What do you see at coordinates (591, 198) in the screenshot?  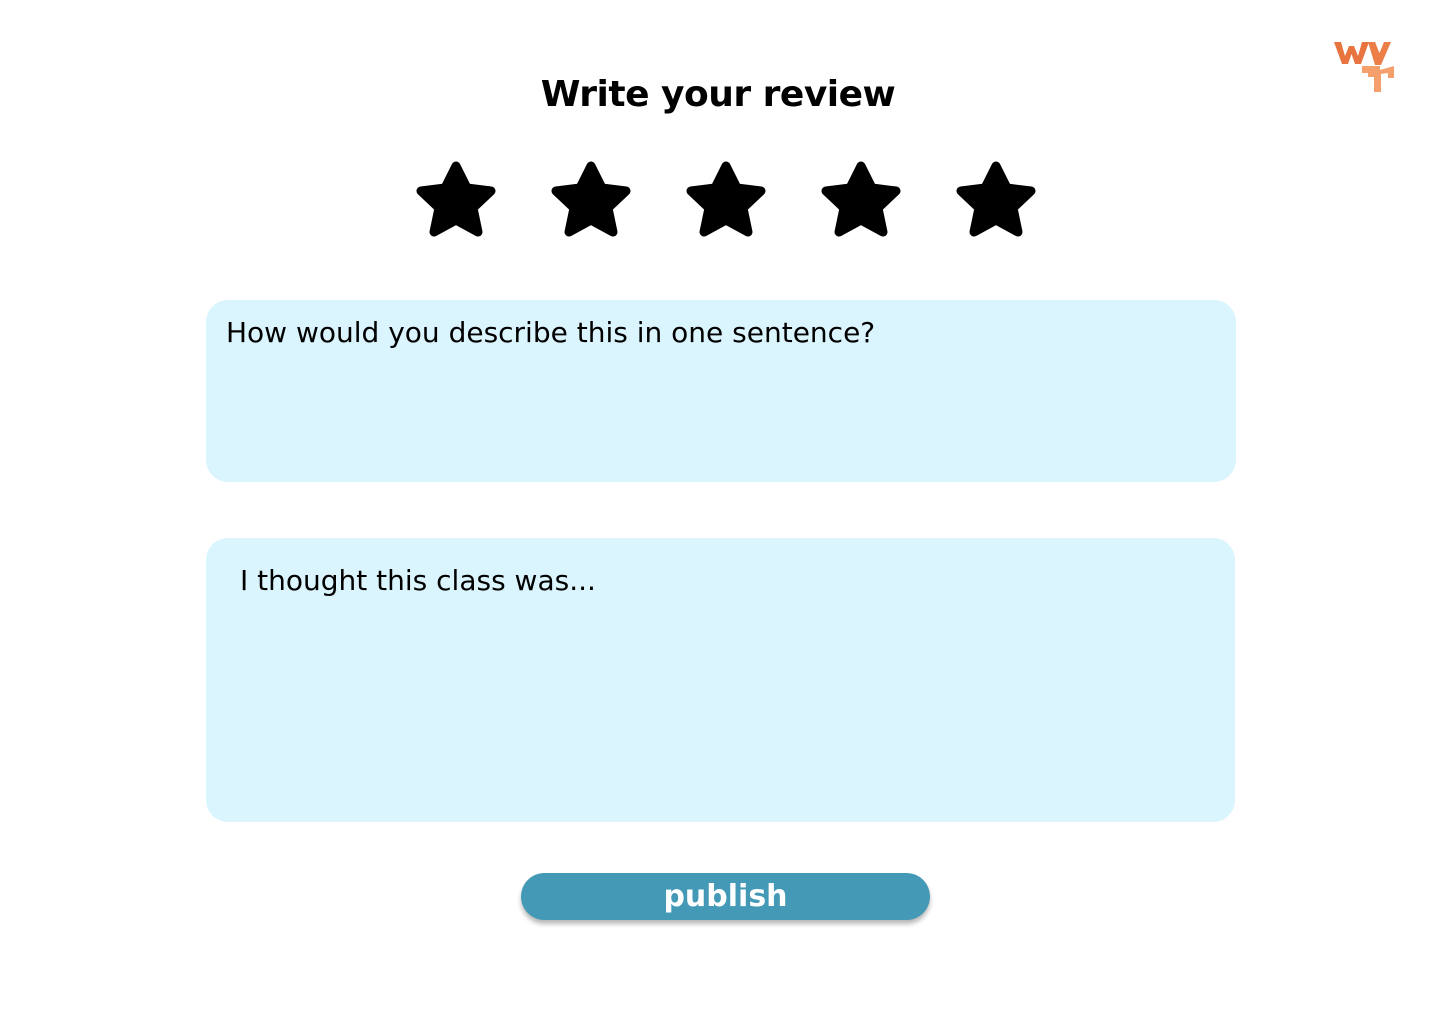 I see `rating-star-2-icon` at bounding box center [591, 198].